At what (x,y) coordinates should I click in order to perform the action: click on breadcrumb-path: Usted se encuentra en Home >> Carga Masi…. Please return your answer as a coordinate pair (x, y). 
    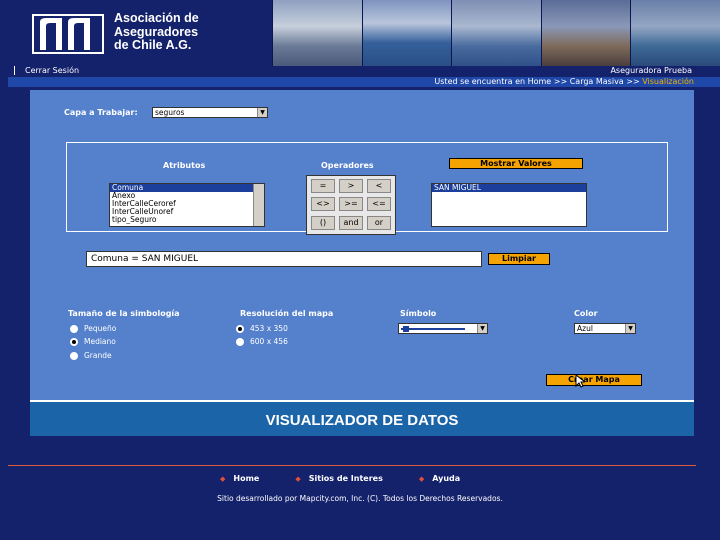
    Looking at the image, I should click on (538, 81).